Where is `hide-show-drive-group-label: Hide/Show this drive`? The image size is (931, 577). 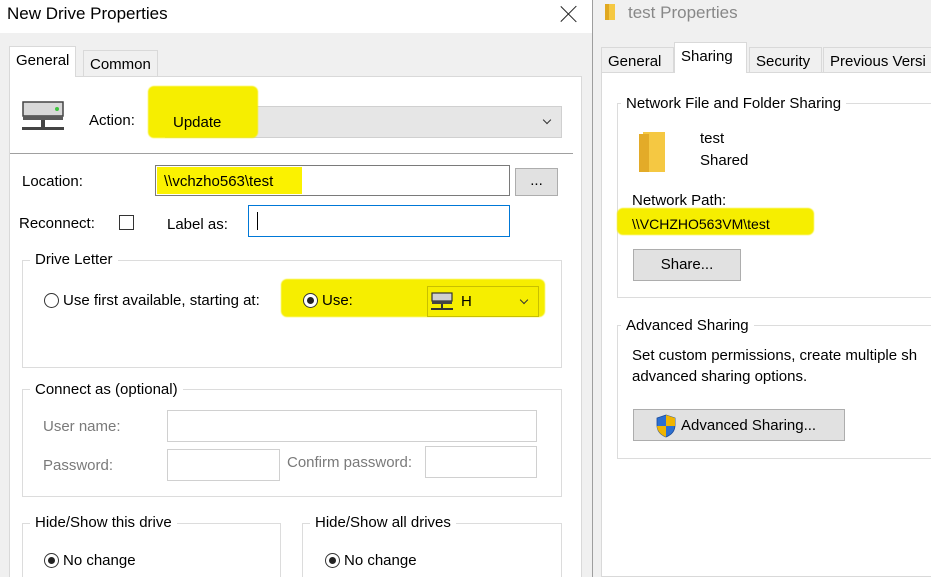
hide-show-drive-group-label: Hide/Show this drive is located at coordinates (103, 522).